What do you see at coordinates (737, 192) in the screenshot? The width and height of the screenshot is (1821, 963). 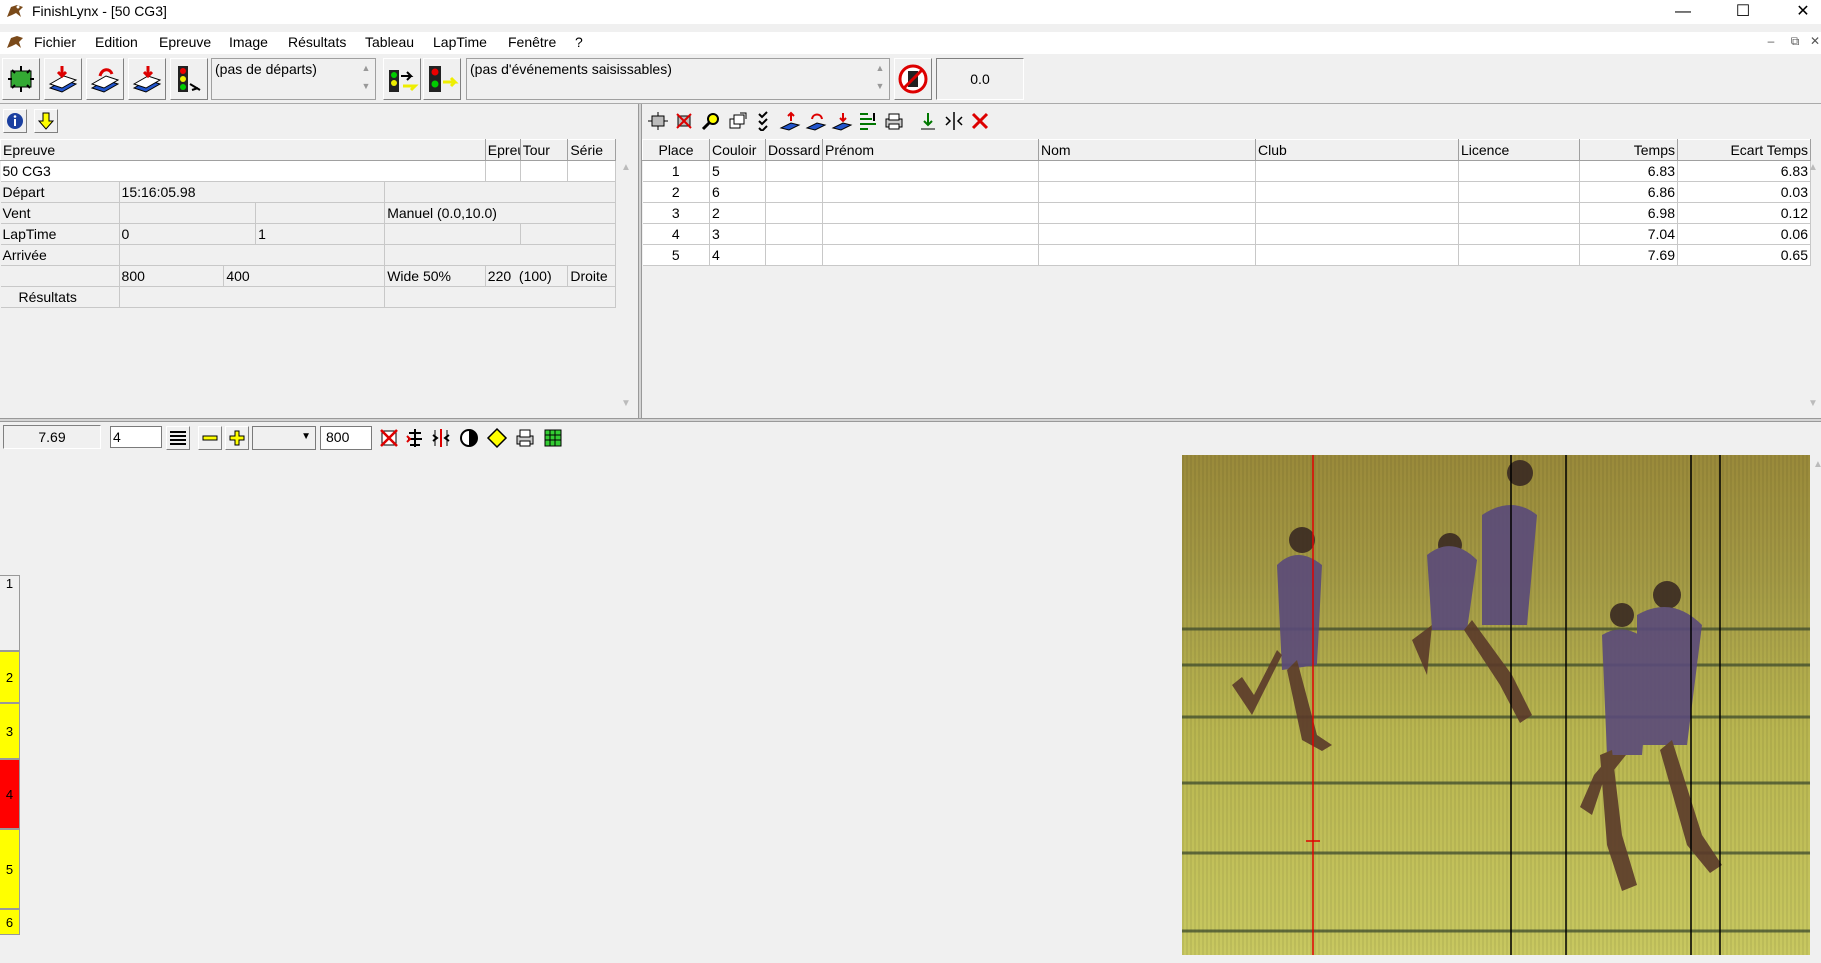 I see `result-lane: 6` at bounding box center [737, 192].